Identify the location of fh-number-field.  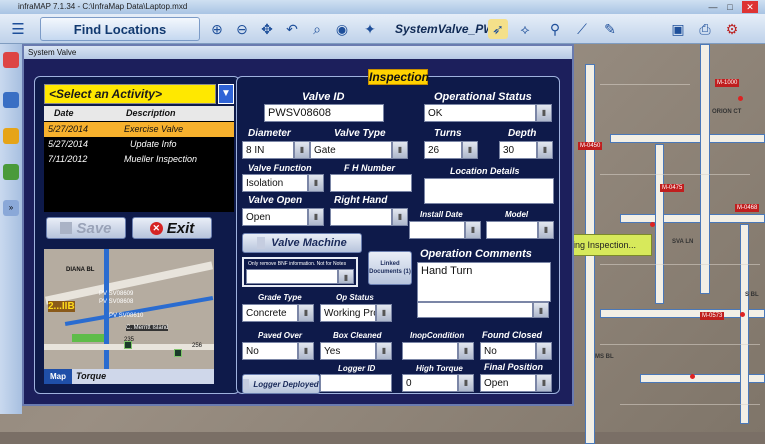
(371, 183).